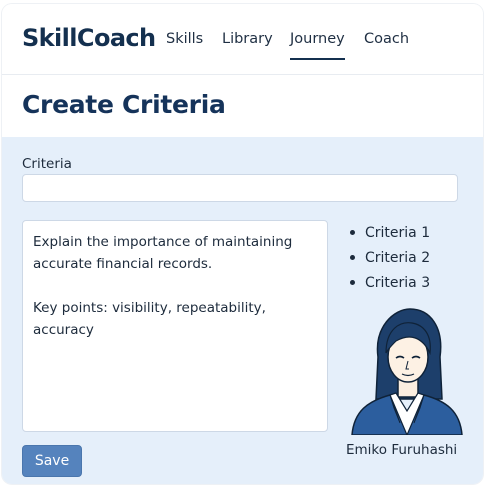 The height and width of the screenshot is (489, 490). What do you see at coordinates (386, 39) in the screenshot?
I see `nav-link-coach: Coach` at bounding box center [386, 39].